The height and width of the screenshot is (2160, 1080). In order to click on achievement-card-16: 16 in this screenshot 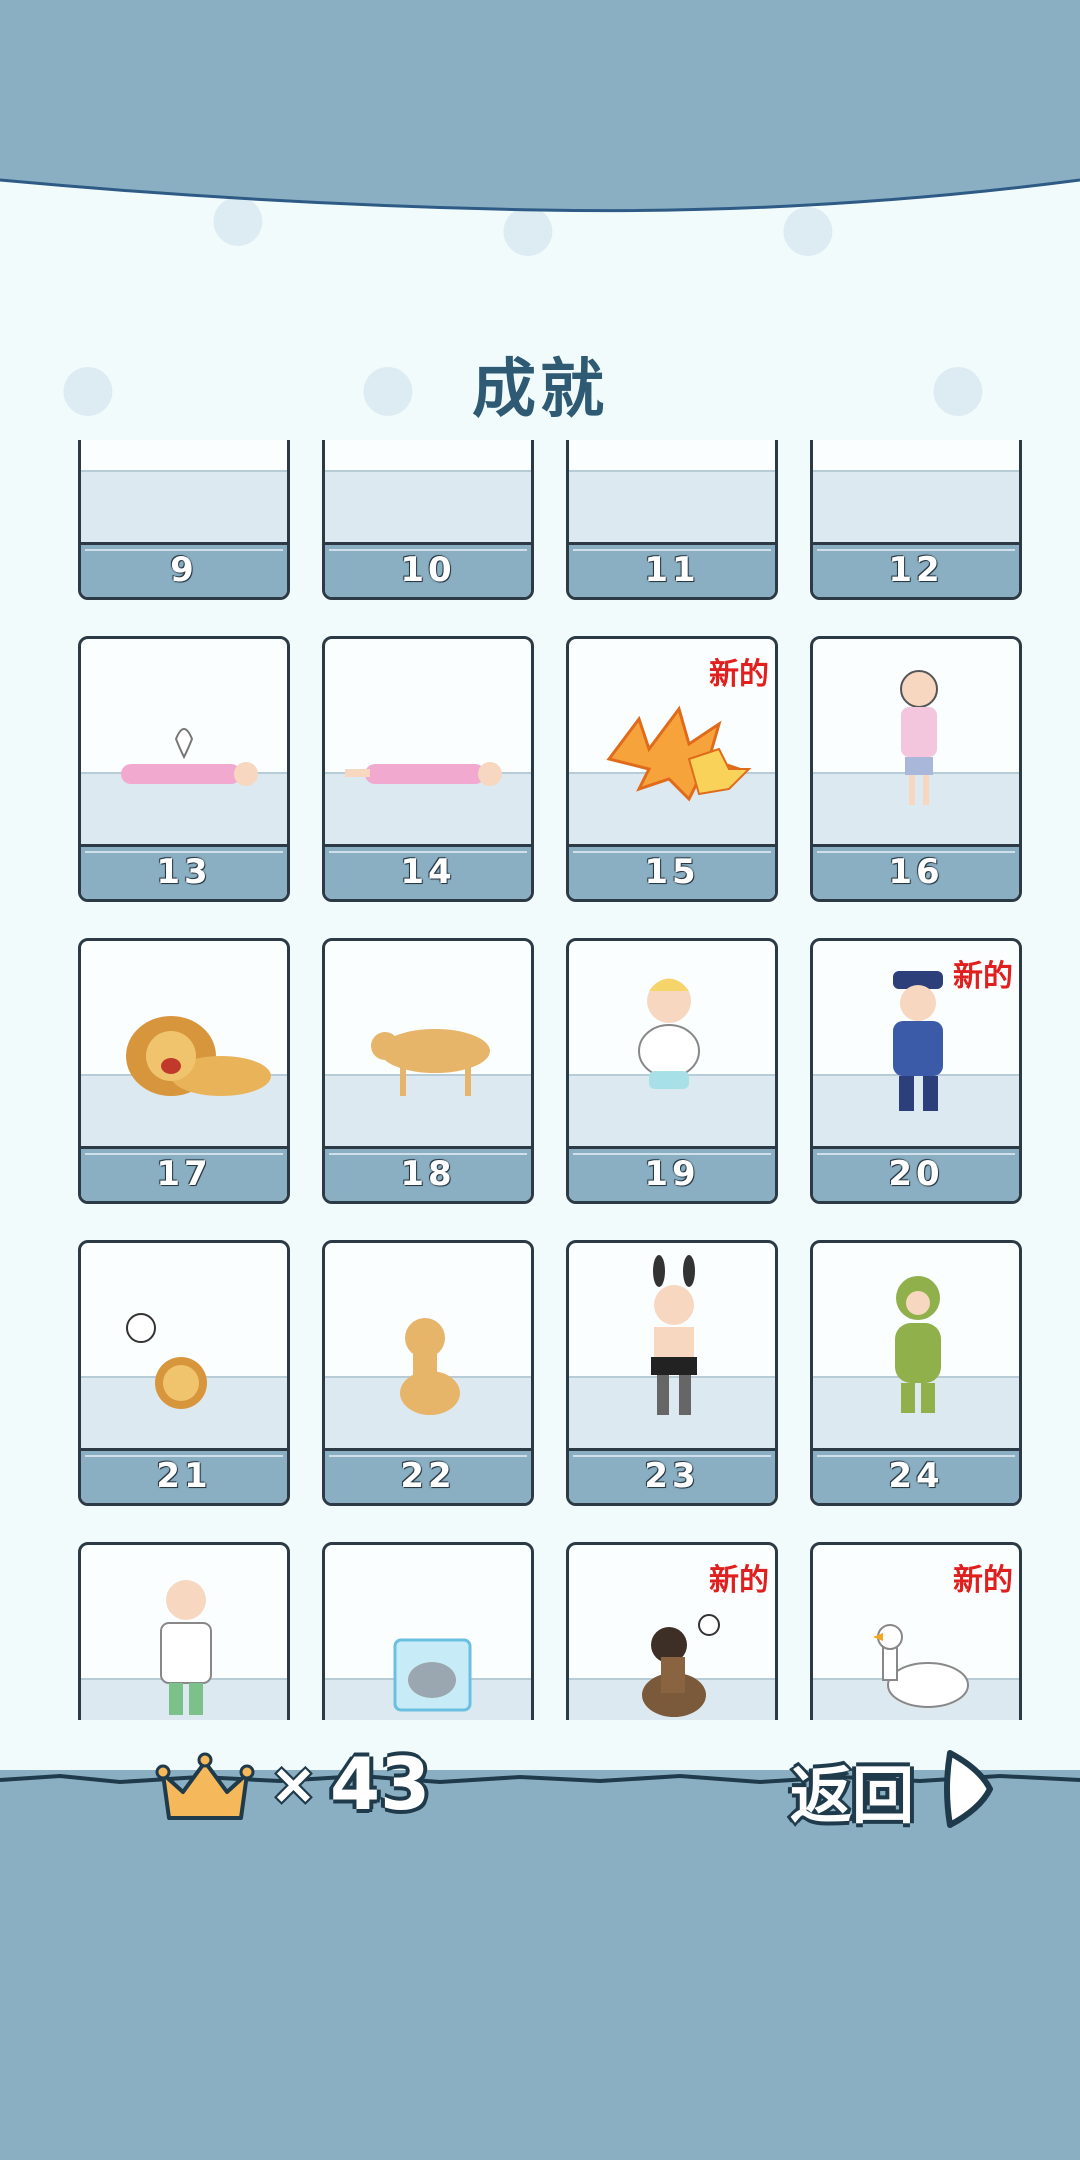, I will do `click(916, 769)`.